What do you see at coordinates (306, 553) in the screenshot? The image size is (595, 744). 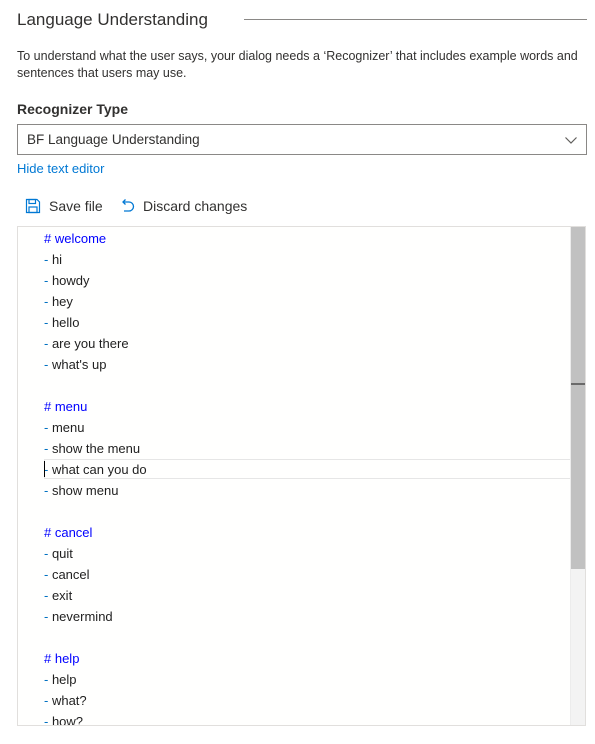 I see `utterance-line: - quit` at bounding box center [306, 553].